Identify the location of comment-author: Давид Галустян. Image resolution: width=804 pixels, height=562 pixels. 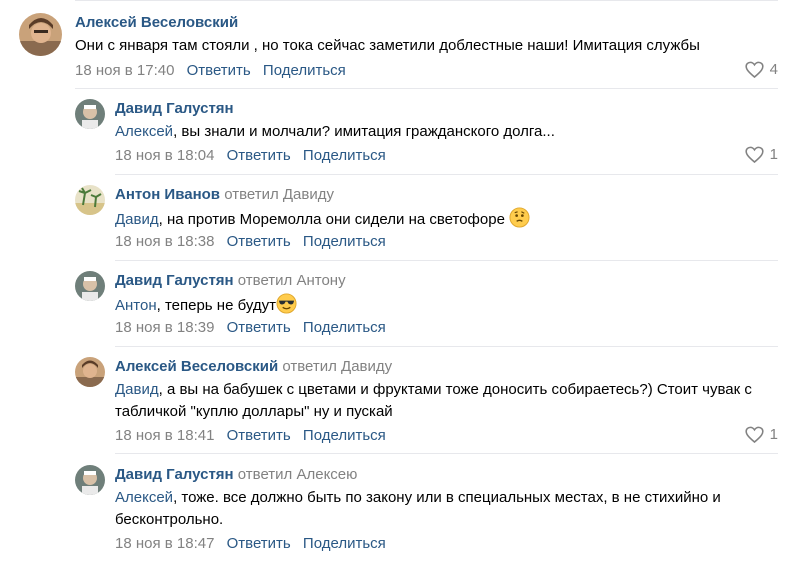
(174, 108).